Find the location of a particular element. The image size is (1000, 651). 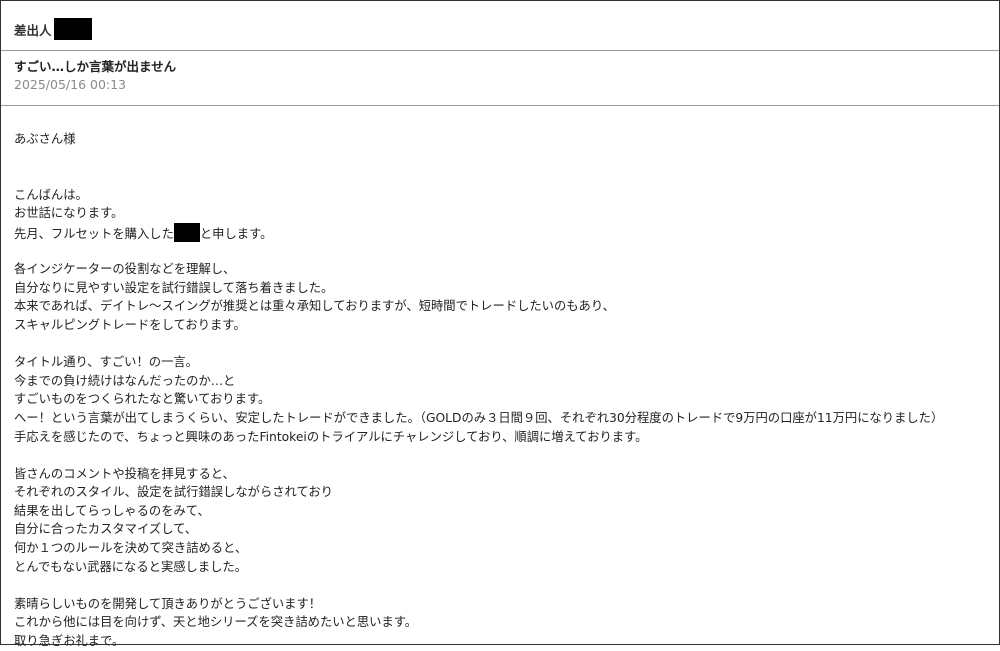

body-line: とんでもない武器になると実感しました。 is located at coordinates (131, 566).